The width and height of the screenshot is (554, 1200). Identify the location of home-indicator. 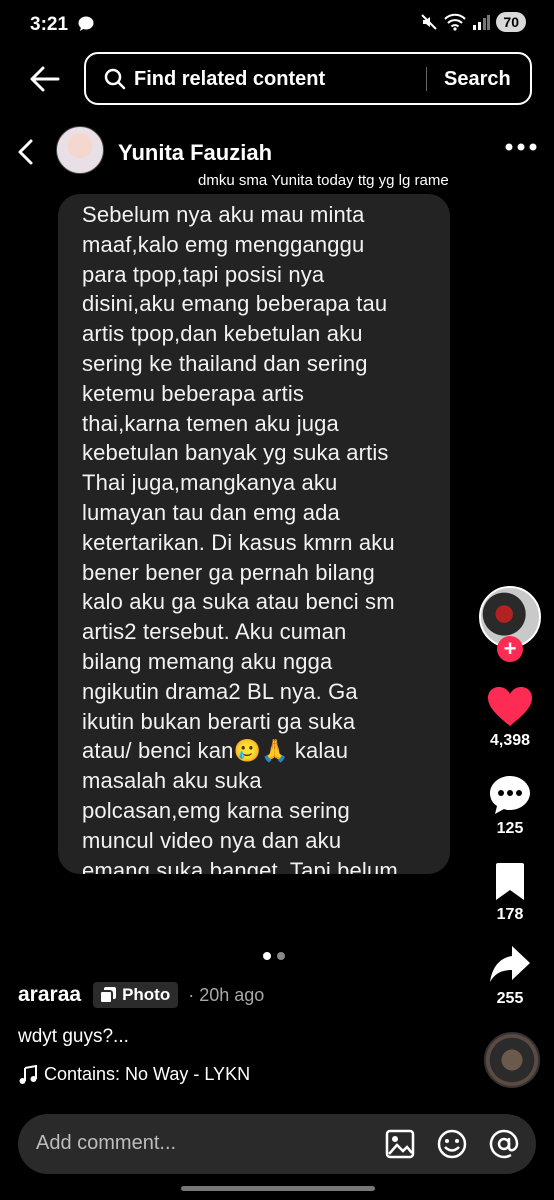
(278, 1188).